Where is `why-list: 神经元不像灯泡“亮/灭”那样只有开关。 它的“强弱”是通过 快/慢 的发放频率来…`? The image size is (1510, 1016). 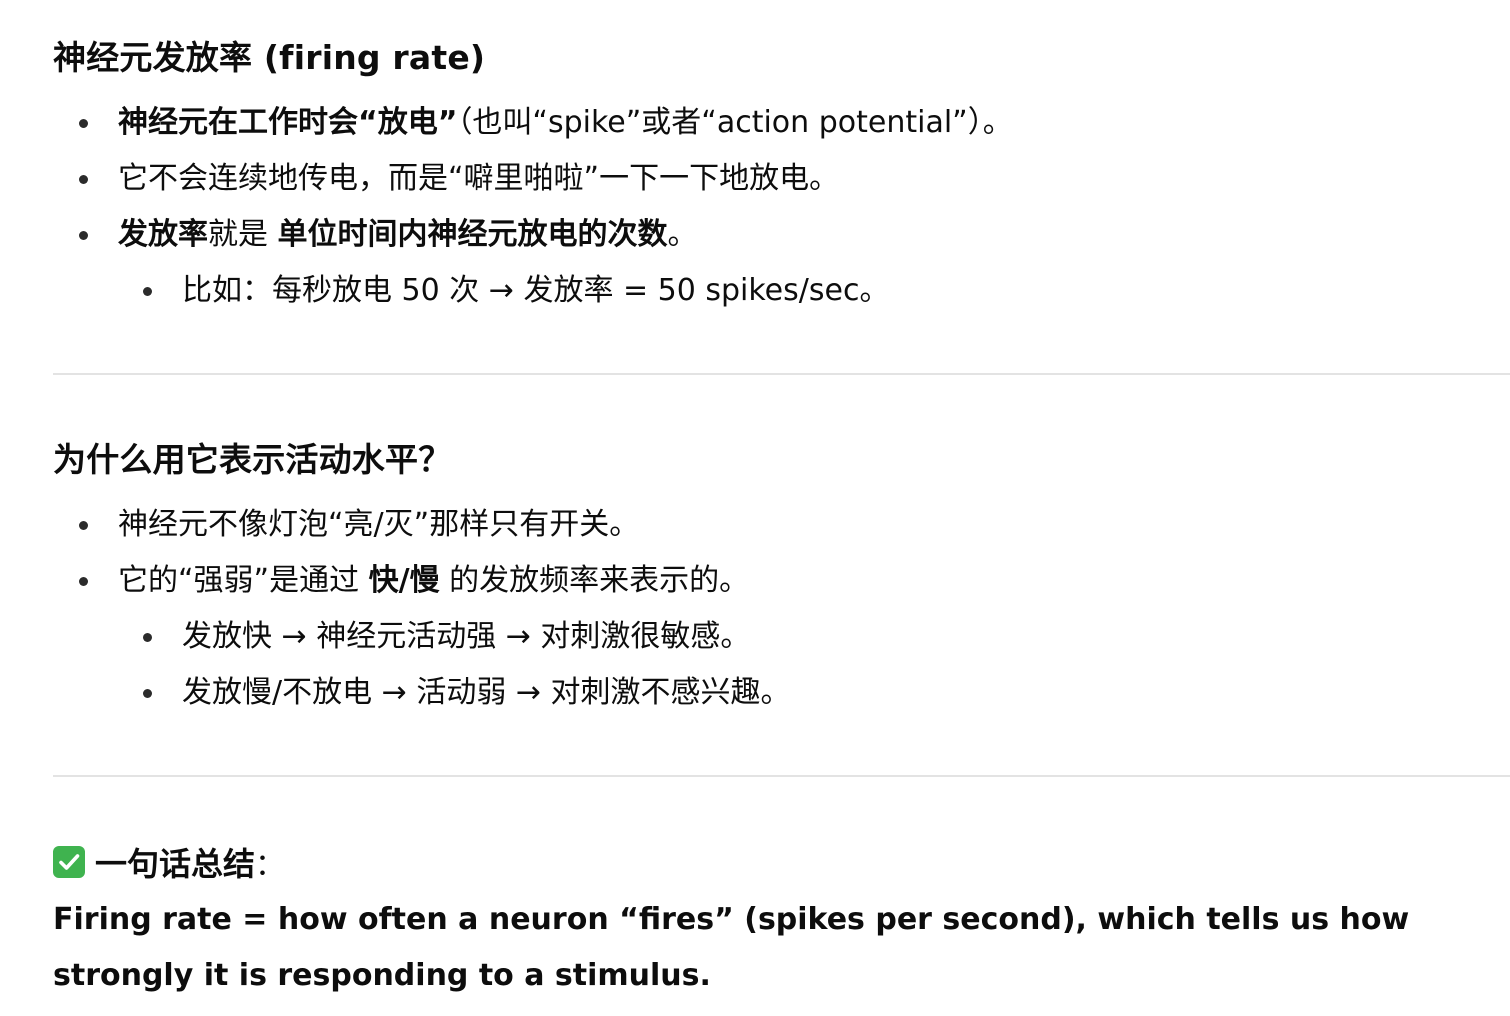 why-list: 神经元不像灯泡“亮/灭”那样只有开关。 它的“强弱”是通过 快/慢 的发放频率来… is located at coordinates (422, 609).